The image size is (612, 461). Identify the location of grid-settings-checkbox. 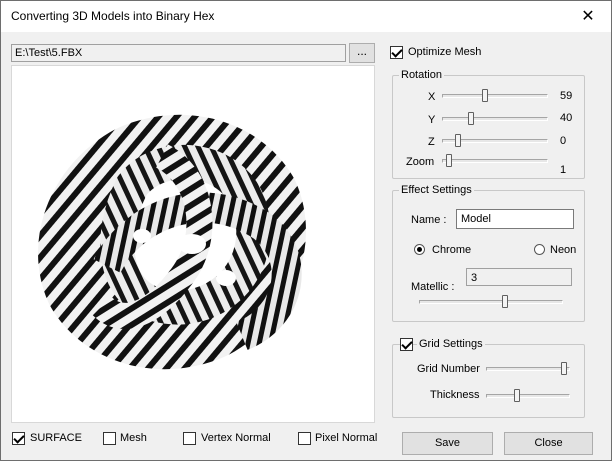
(406, 344).